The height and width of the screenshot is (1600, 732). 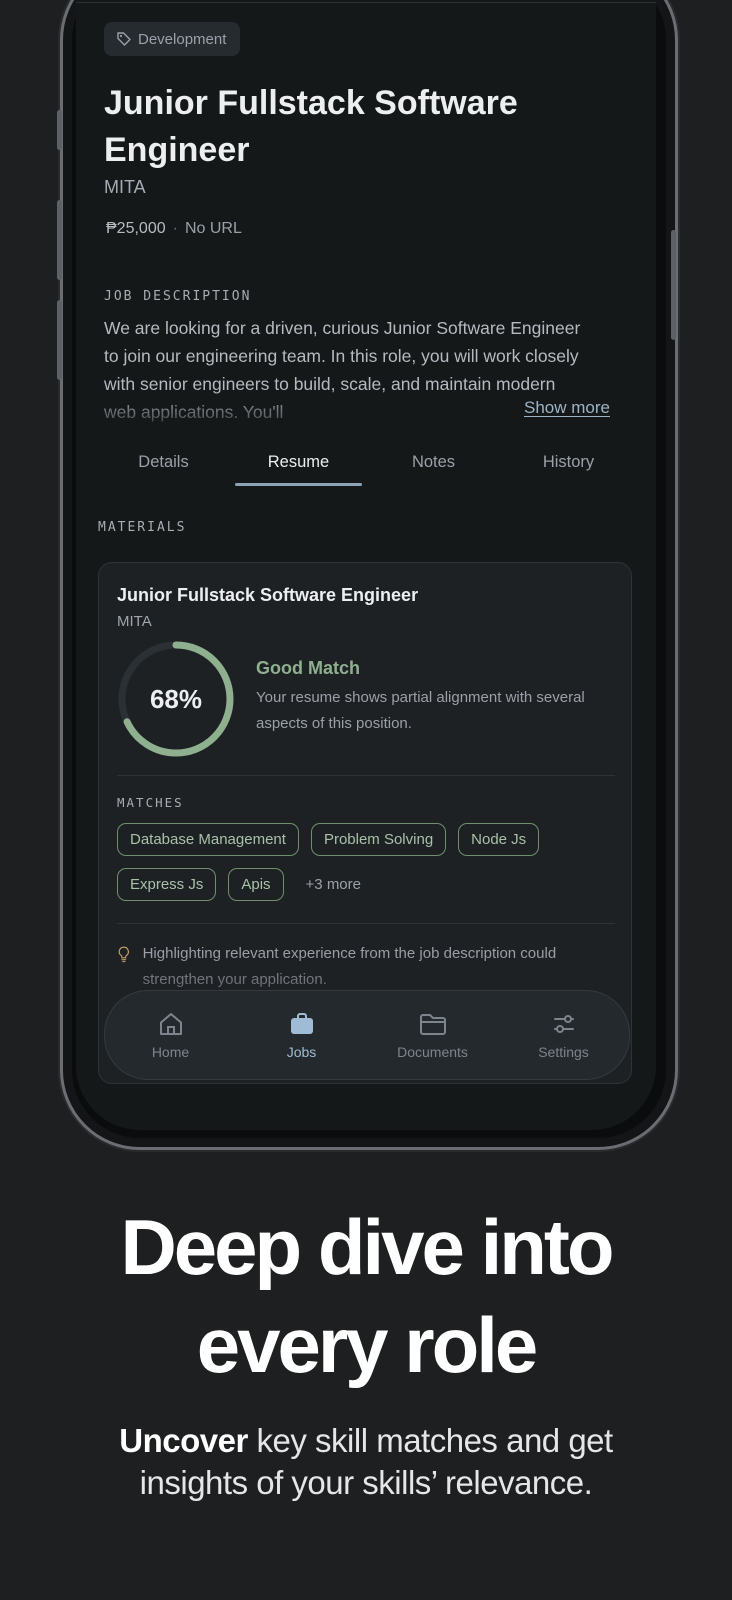 What do you see at coordinates (59, 240) in the screenshot?
I see `phone-volume-up-button` at bounding box center [59, 240].